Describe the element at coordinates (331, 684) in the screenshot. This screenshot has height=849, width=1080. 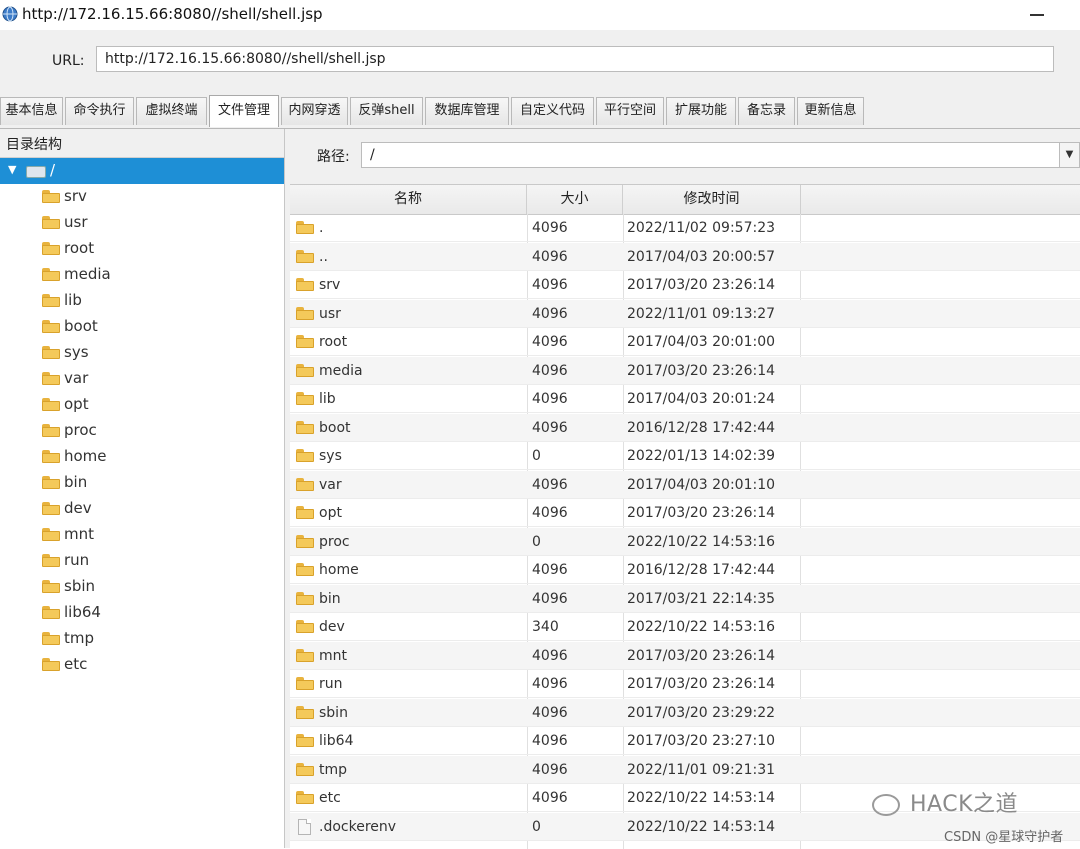
I see `cell-name: run` at that location.